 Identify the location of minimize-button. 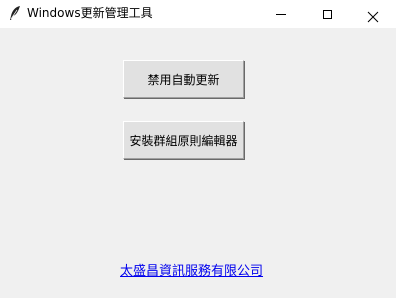
(281, 14).